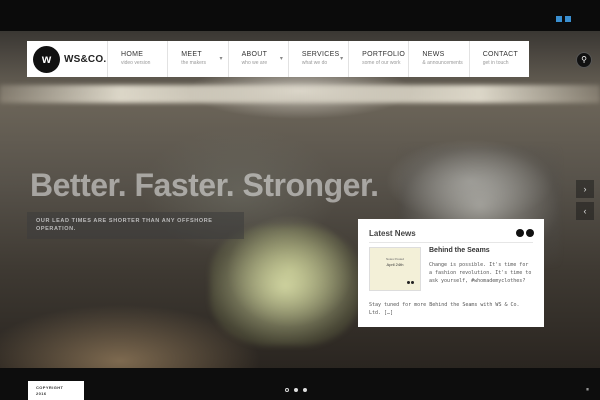 The height and width of the screenshot is (400, 600). I want to click on pause-button: ⏸, so click(587, 390).